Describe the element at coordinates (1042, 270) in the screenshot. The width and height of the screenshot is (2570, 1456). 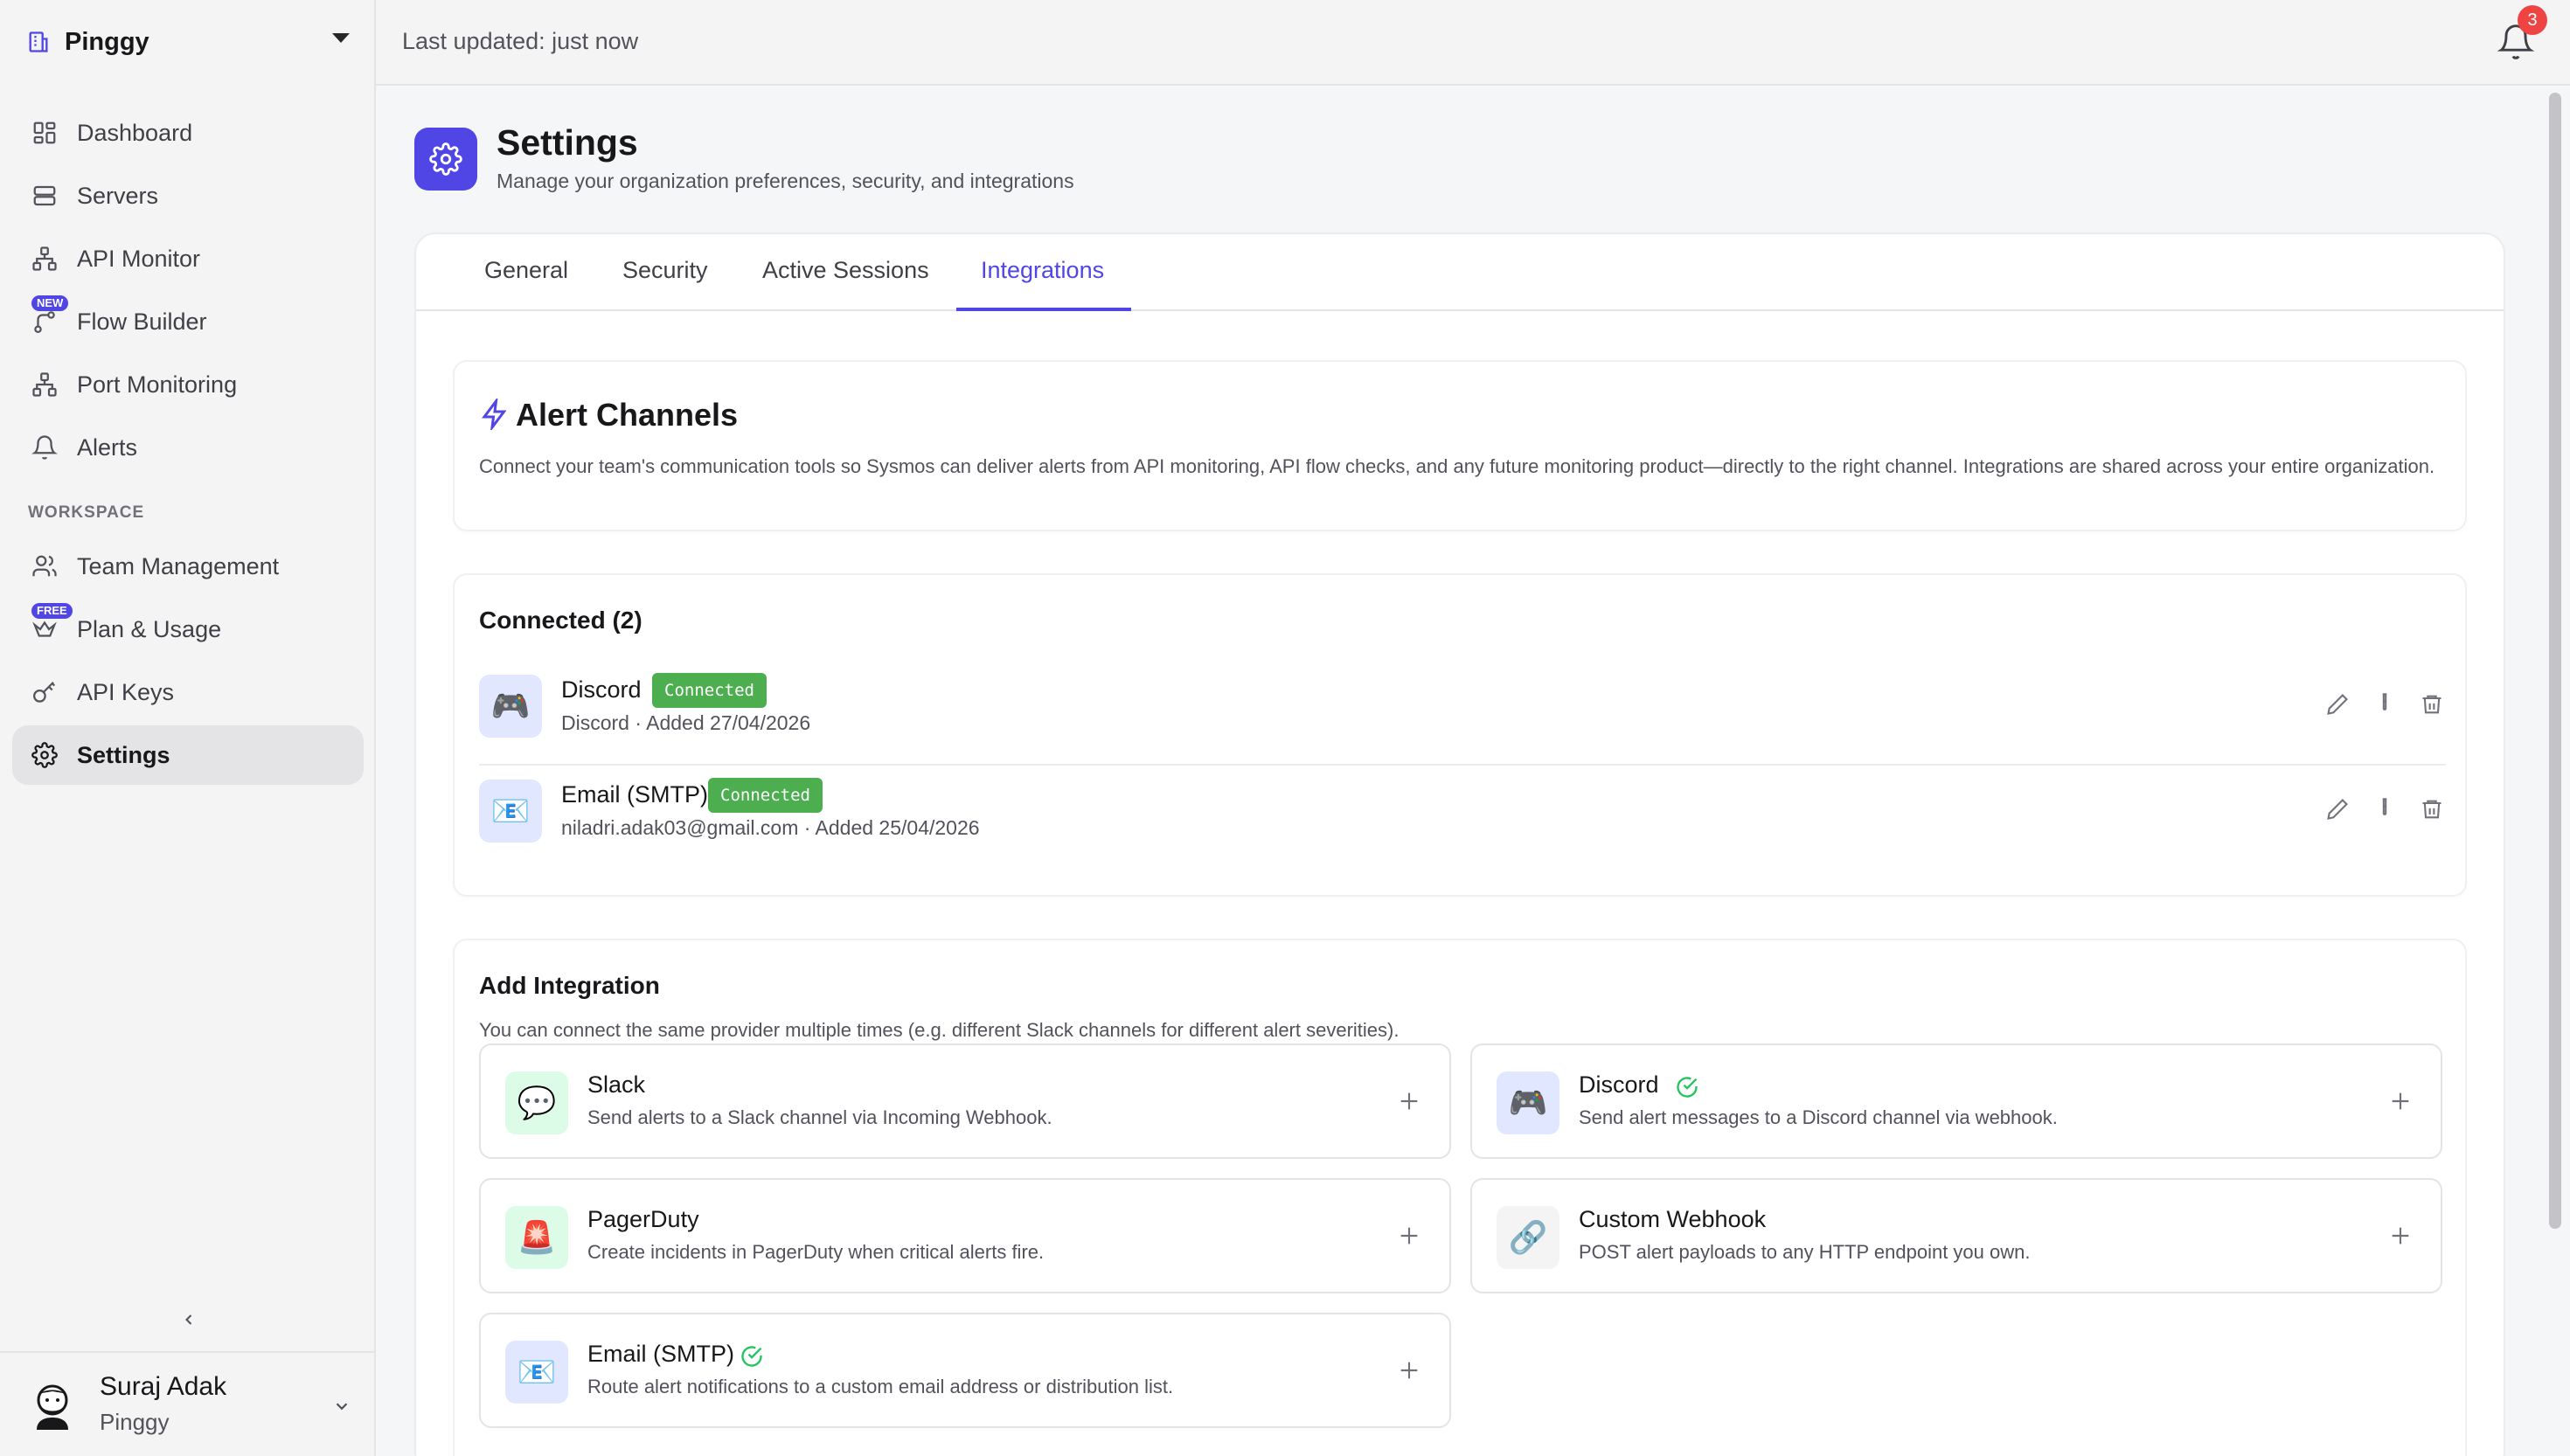
I see `tab-integrations: Integrations` at that location.